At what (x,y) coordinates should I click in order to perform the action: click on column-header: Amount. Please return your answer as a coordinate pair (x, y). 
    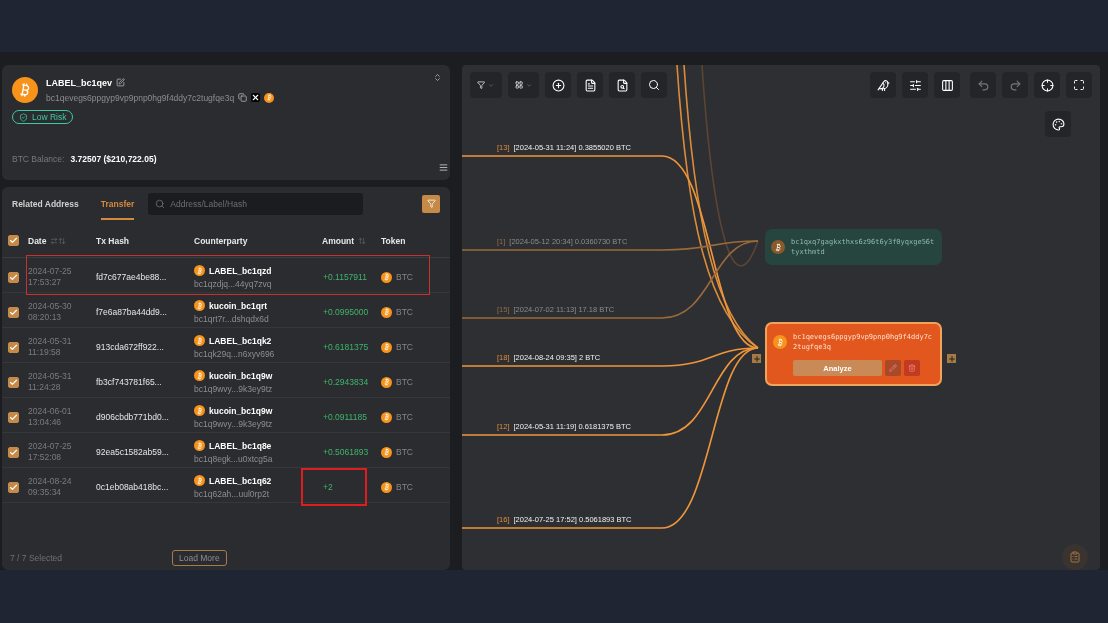
    Looking at the image, I should click on (338, 240).